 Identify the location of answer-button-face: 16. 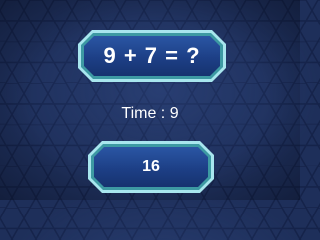
(151, 167).